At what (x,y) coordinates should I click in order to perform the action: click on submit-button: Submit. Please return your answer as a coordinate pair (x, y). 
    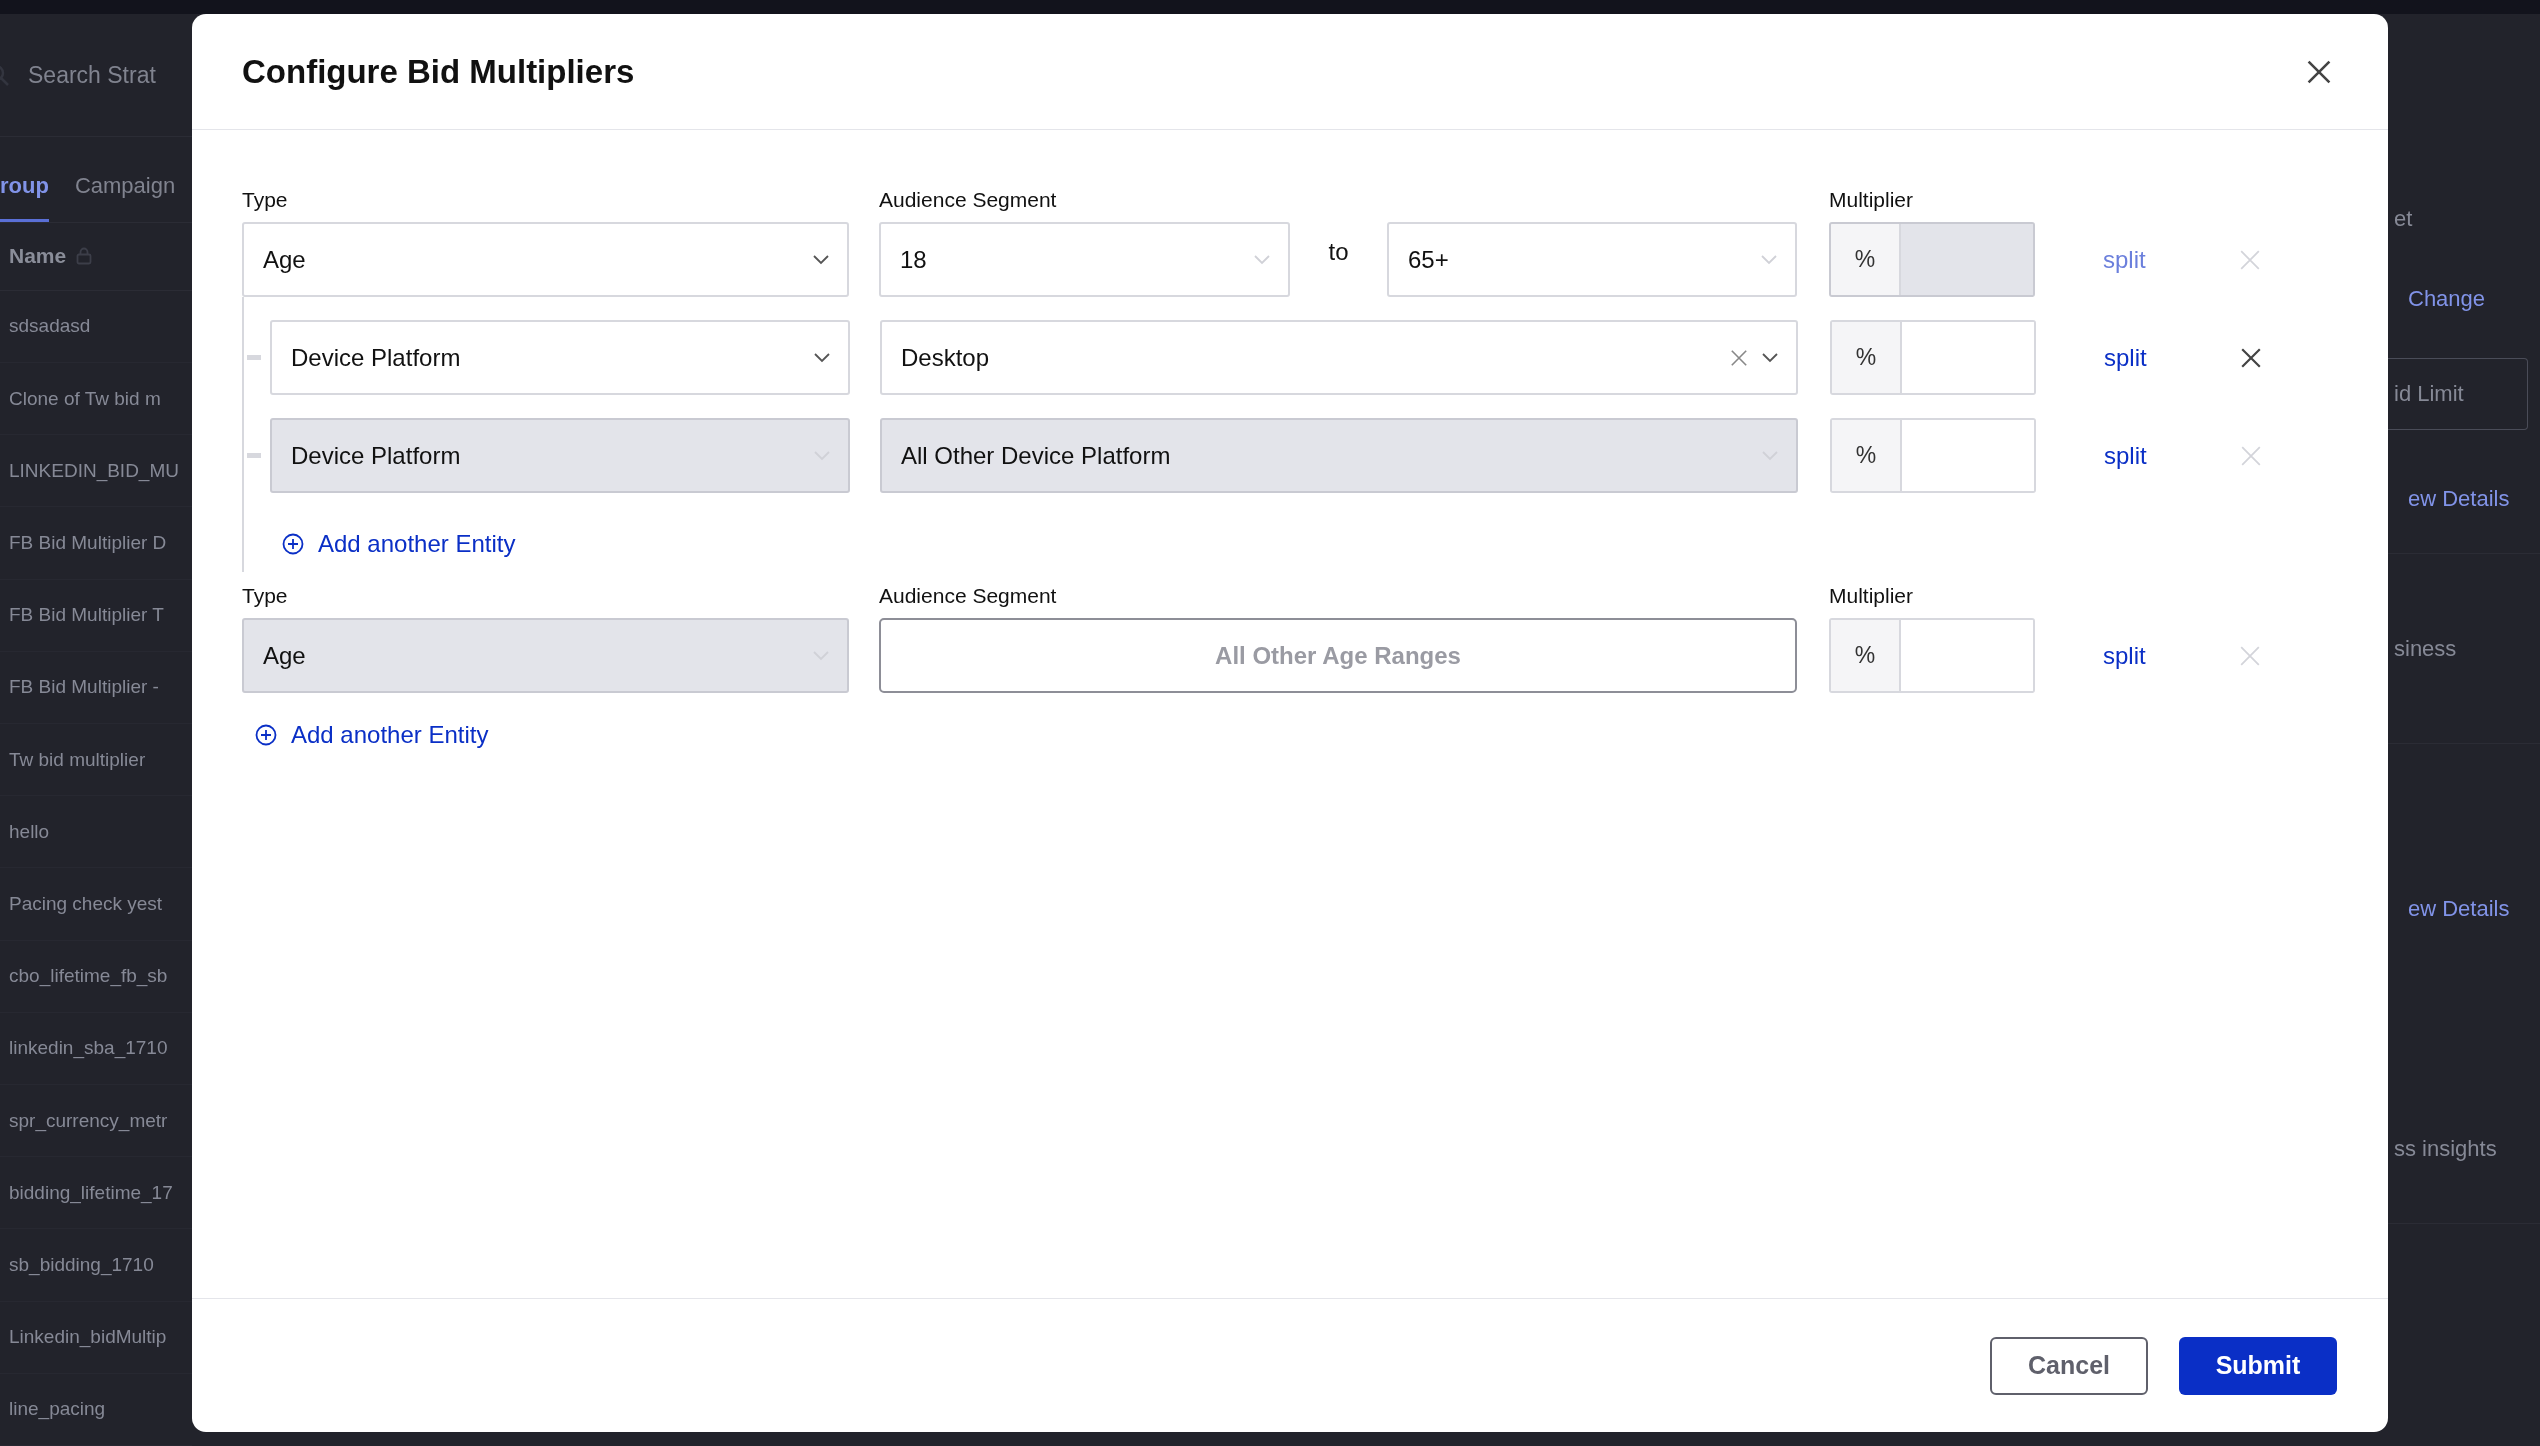
    Looking at the image, I should click on (2258, 1365).